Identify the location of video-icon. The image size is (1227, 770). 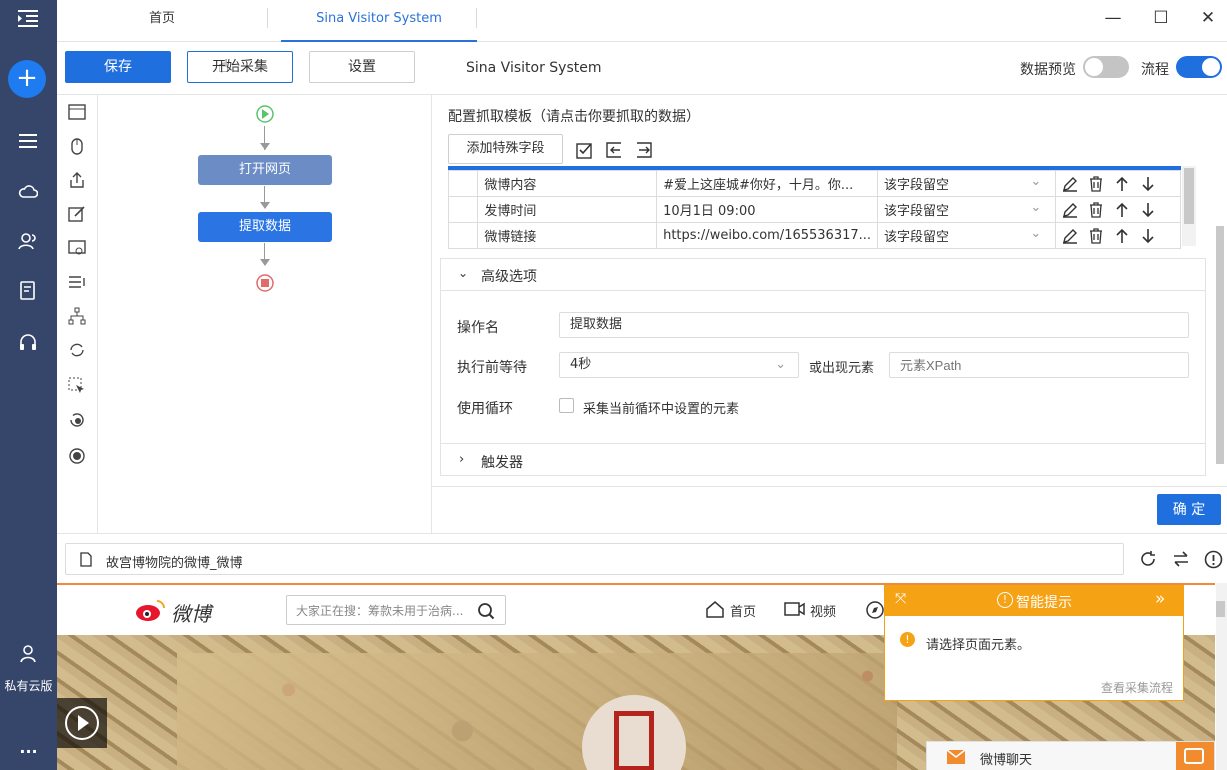
(795, 609).